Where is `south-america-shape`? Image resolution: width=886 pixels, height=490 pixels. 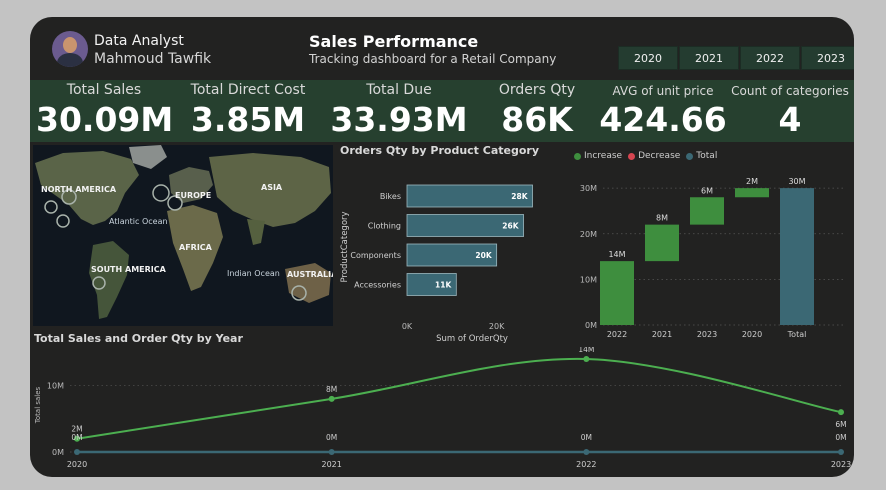 south-america-shape is located at coordinates (109, 280).